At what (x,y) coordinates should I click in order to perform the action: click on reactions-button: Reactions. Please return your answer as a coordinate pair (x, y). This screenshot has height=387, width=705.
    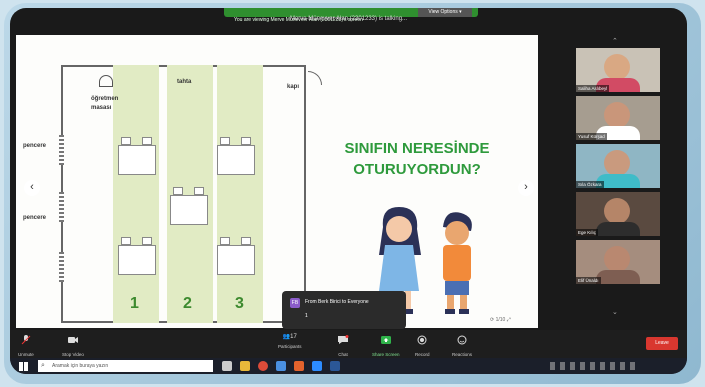
    Looking at the image, I should click on (462, 344).